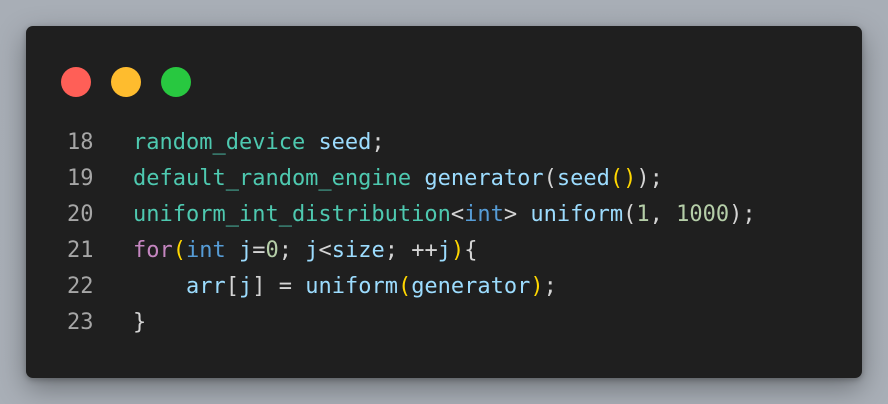 This screenshot has width=888, height=404. I want to click on code-text: arr[j] = uniform(generator);, so click(345, 287).